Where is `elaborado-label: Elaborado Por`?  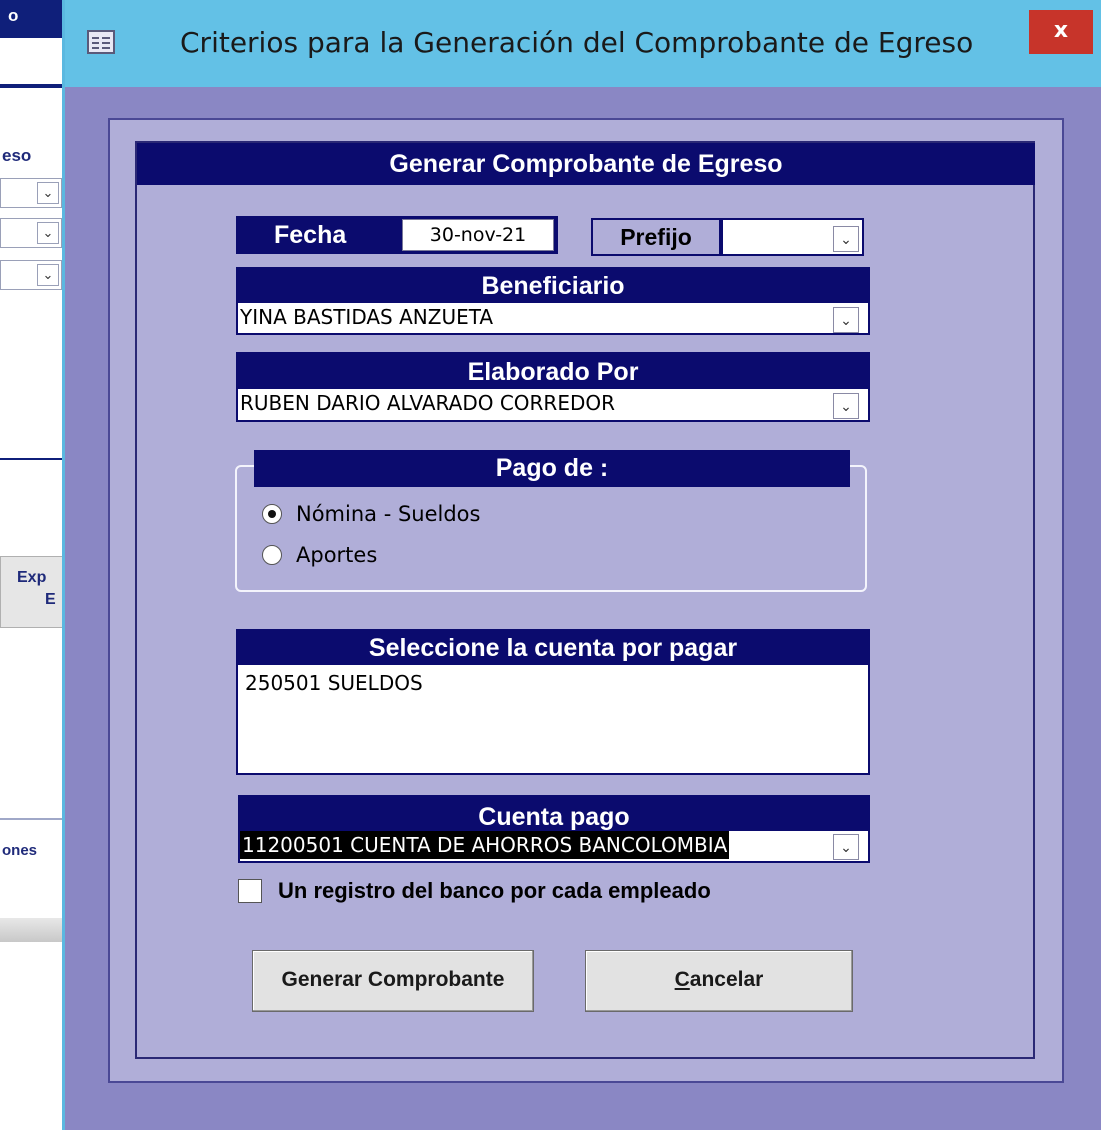 elaborado-label: Elaborado Por is located at coordinates (553, 372).